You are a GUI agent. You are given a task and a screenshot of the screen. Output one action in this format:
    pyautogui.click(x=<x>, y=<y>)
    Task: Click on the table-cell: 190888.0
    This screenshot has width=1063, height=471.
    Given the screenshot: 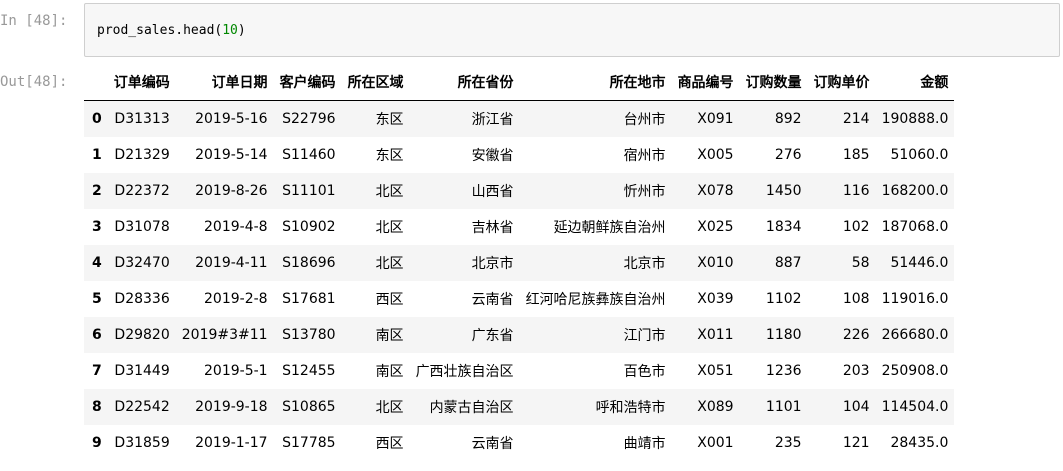 What is the action you would take?
    pyautogui.click(x=915, y=119)
    